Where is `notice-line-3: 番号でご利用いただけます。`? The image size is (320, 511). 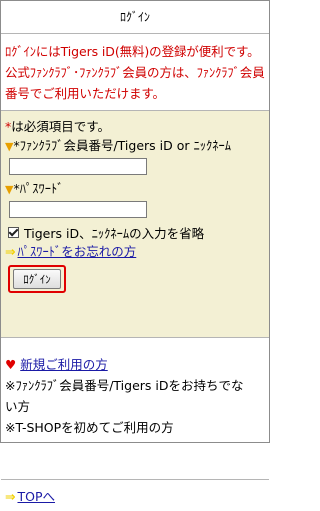 notice-line-3: 番号でご利用いただけます。 is located at coordinates (85, 93).